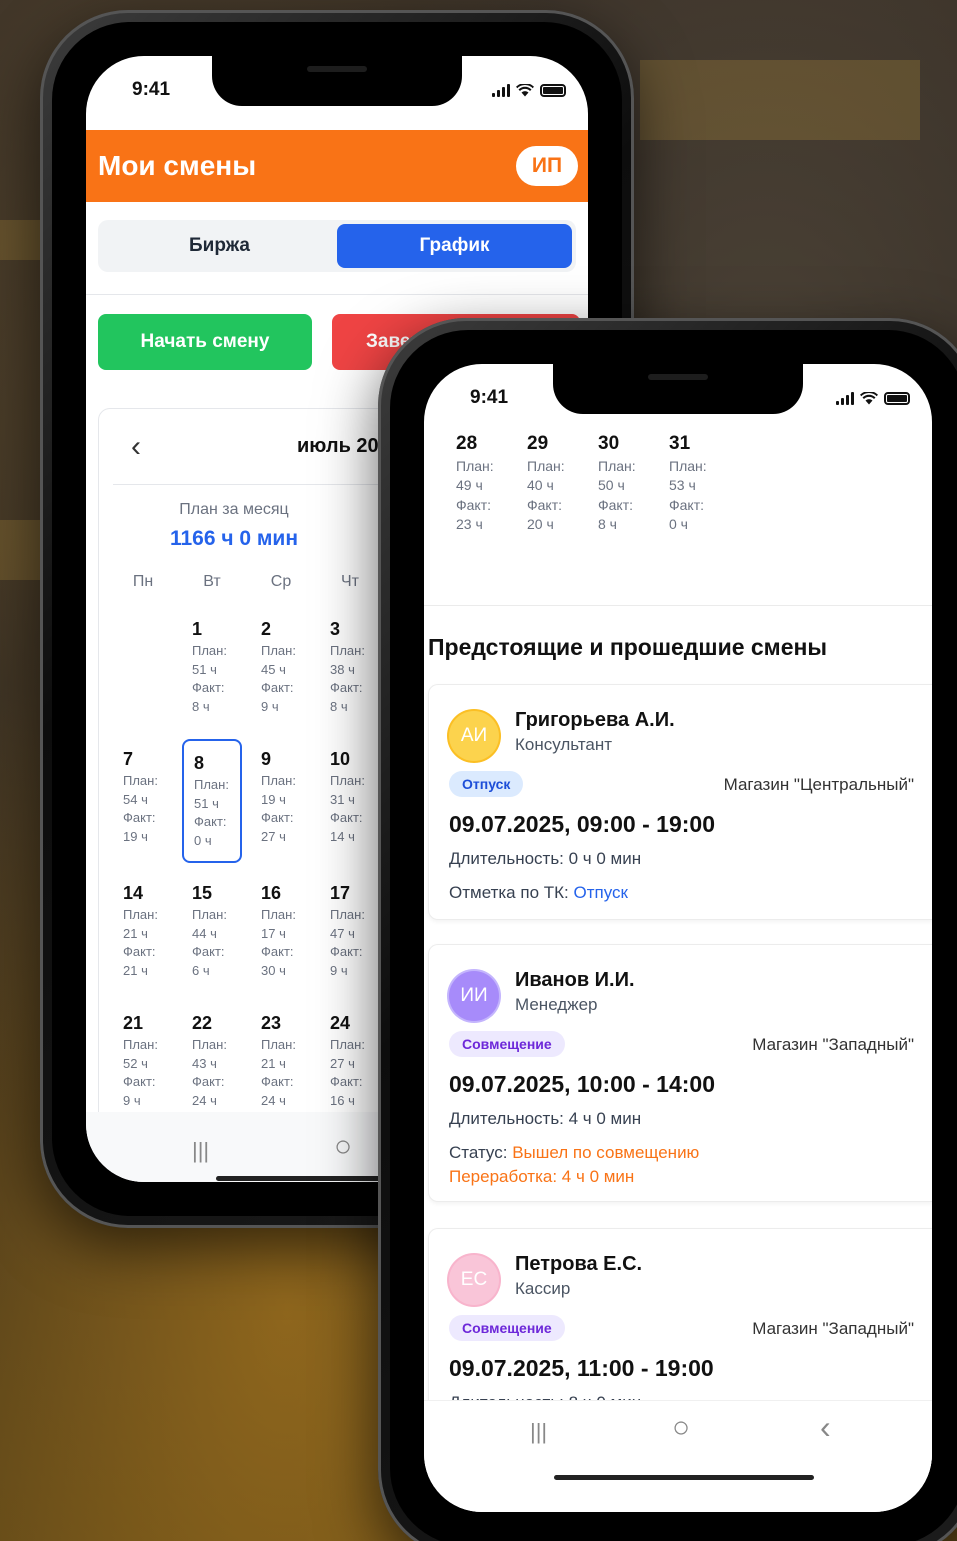 The width and height of the screenshot is (957, 1541). What do you see at coordinates (340, 759) in the screenshot?
I see `day-number: 10` at bounding box center [340, 759].